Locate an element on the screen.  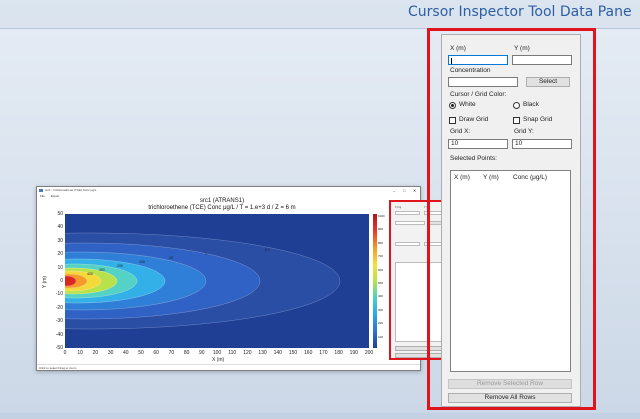
y-input is located at coordinates (542, 60).